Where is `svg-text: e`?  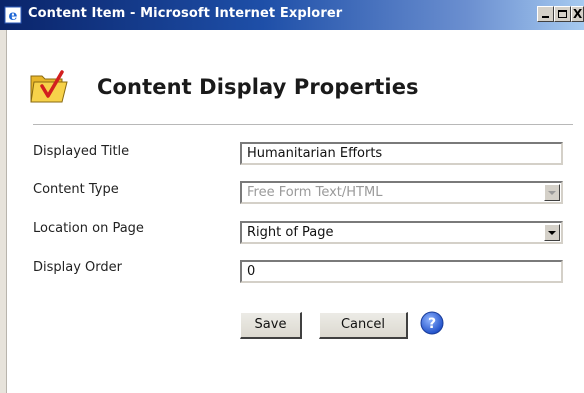
svg-text: e is located at coordinates (13, 16).